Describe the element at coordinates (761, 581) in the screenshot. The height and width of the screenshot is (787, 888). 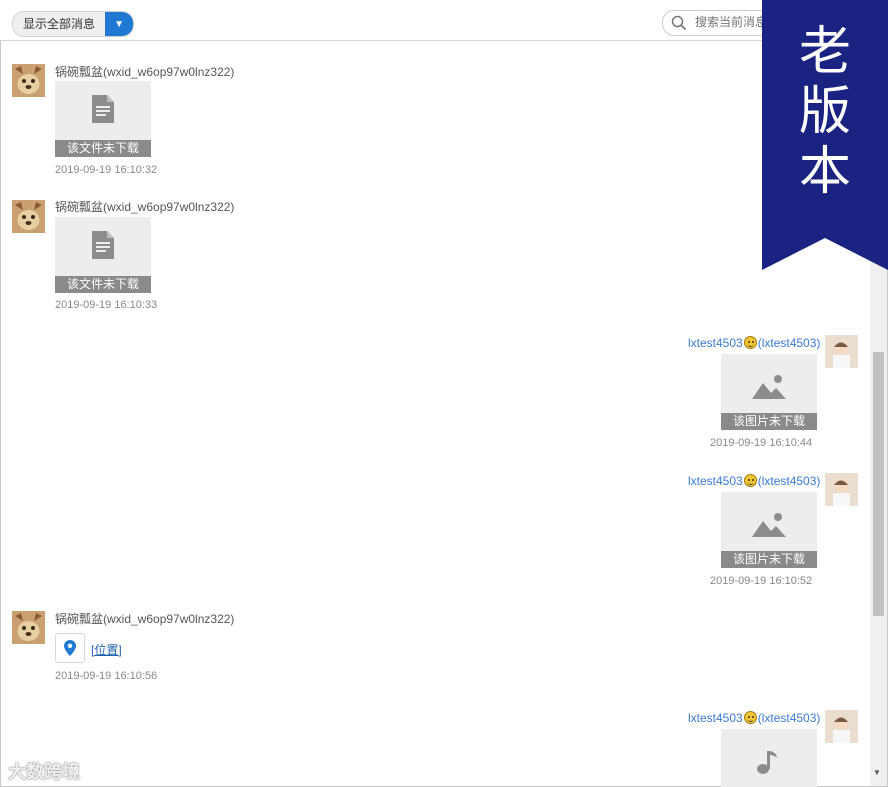
I see `message-timestamp: 2019-09-19 16:10:52` at that location.